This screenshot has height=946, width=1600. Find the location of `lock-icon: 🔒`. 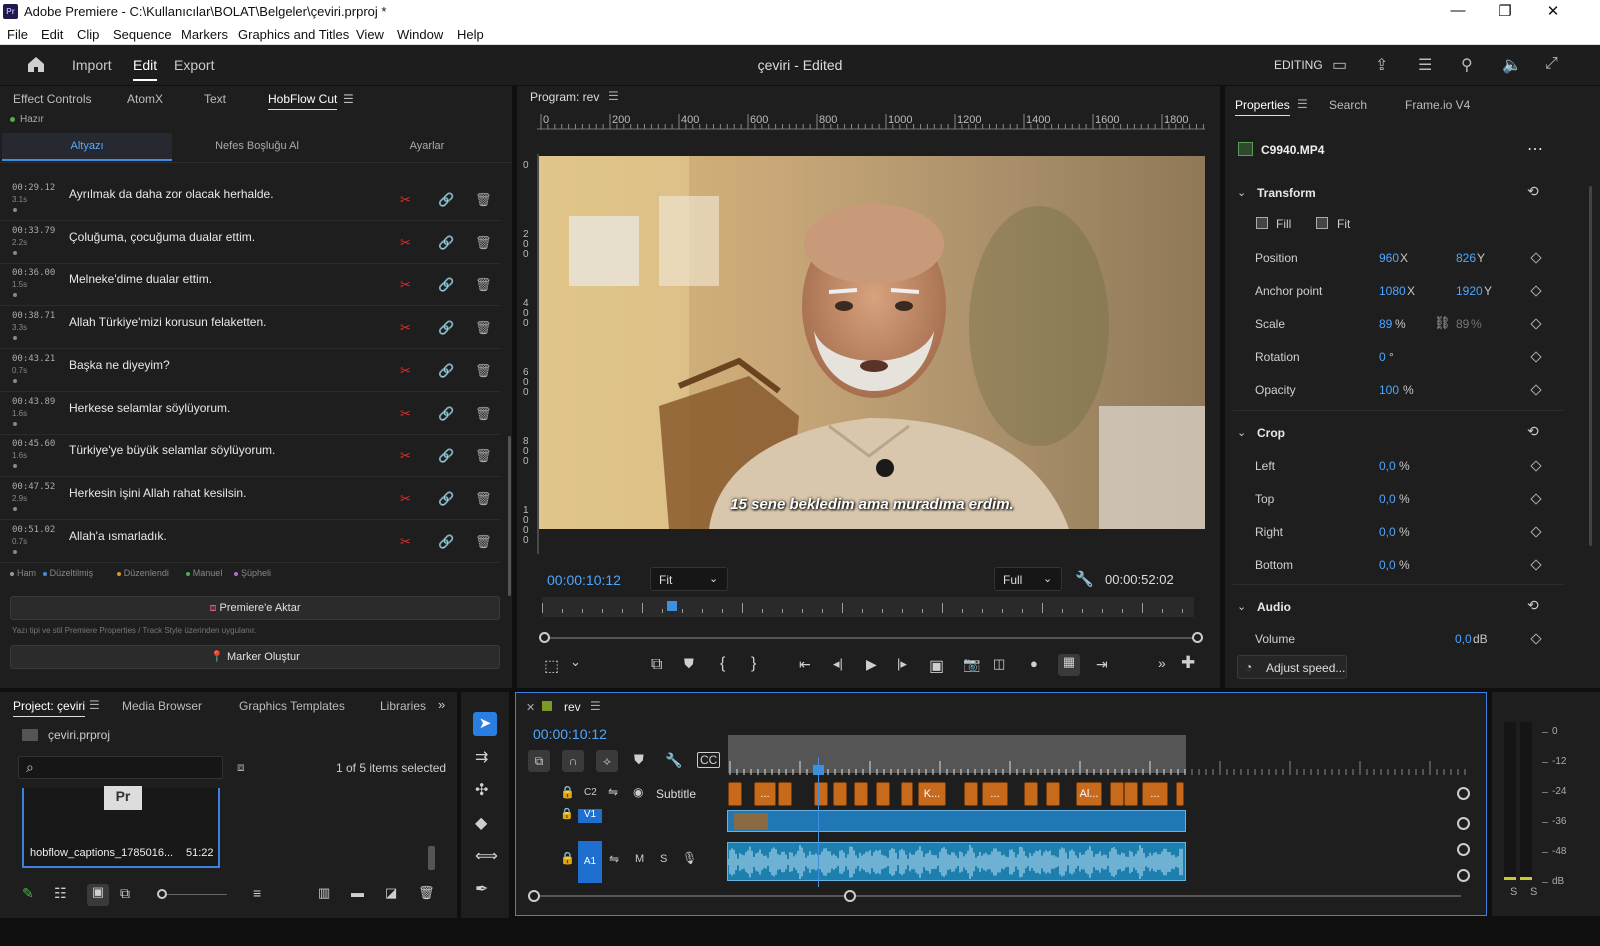

lock-icon: 🔒 is located at coordinates (567, 813).